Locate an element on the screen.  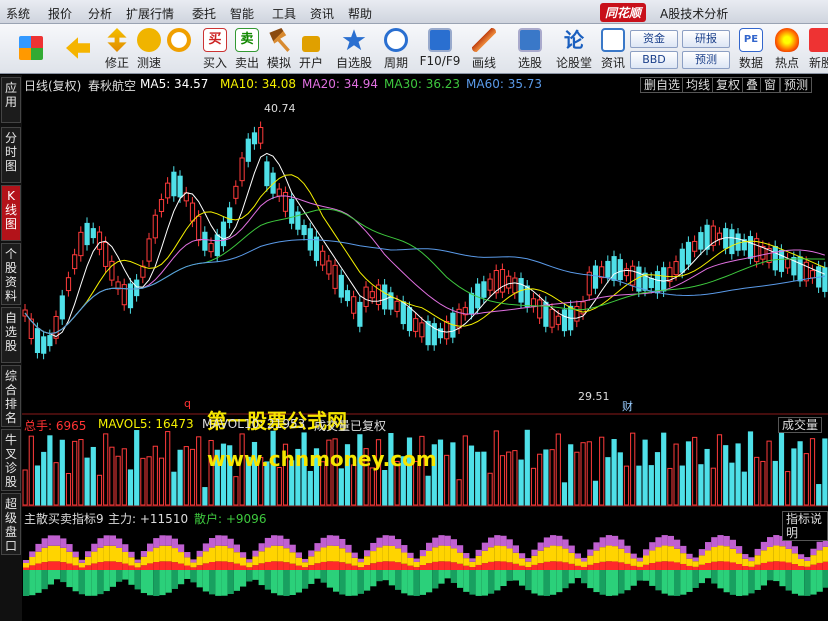
sidebar-item-ranking: 综合排名 is located at coordinates (11, 396).